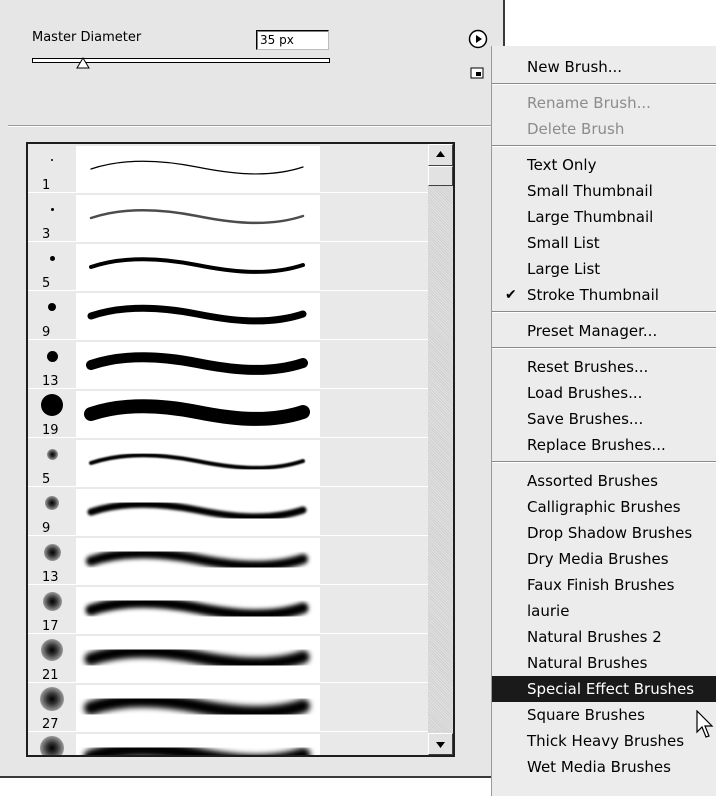 This screenshot has height=796, width=716. Describe the element at coordinates (604, 243) in the screenshot. I see `menu-item: Small List` at that location.